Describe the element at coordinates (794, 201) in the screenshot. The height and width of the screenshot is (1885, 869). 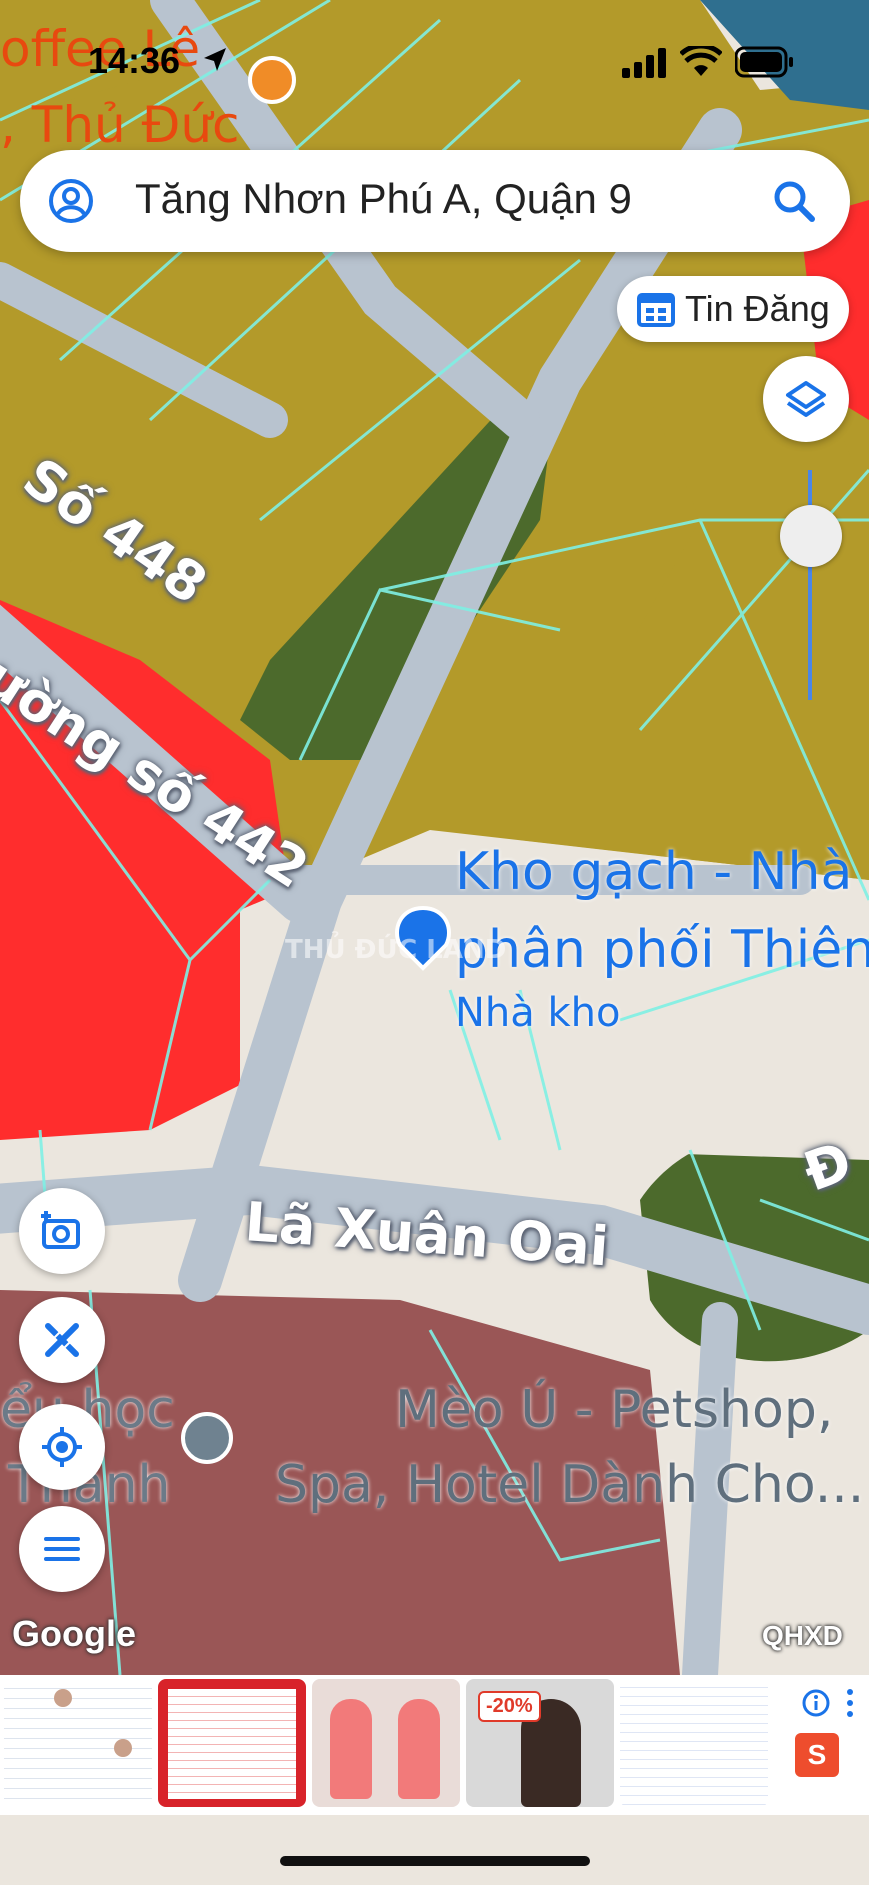
I see `search-icon` at that location.